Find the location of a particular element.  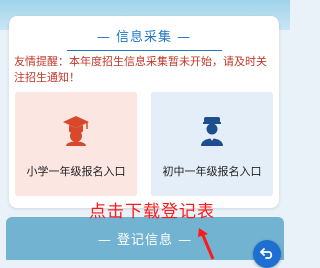

register-info-button: — 登记信息 — is located at coordinates (145, 238).